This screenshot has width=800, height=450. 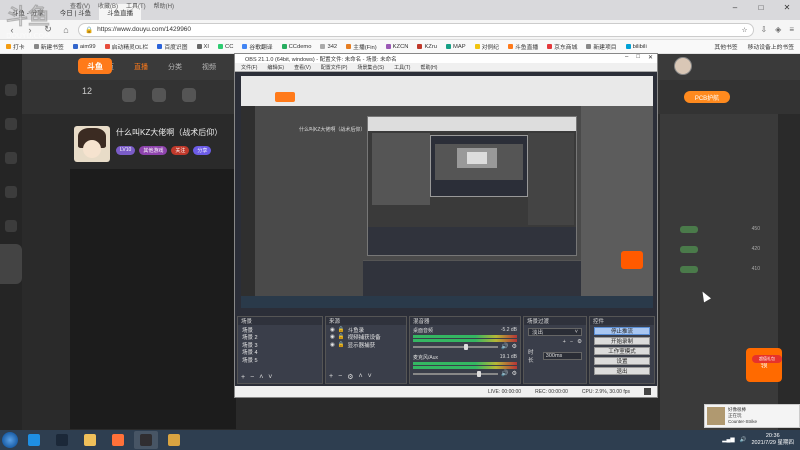 What do you see at coordinates (136, 5) in the screenshot?
I see `menu-item-tools: 工具(T)` at bounding box center [136, 5].